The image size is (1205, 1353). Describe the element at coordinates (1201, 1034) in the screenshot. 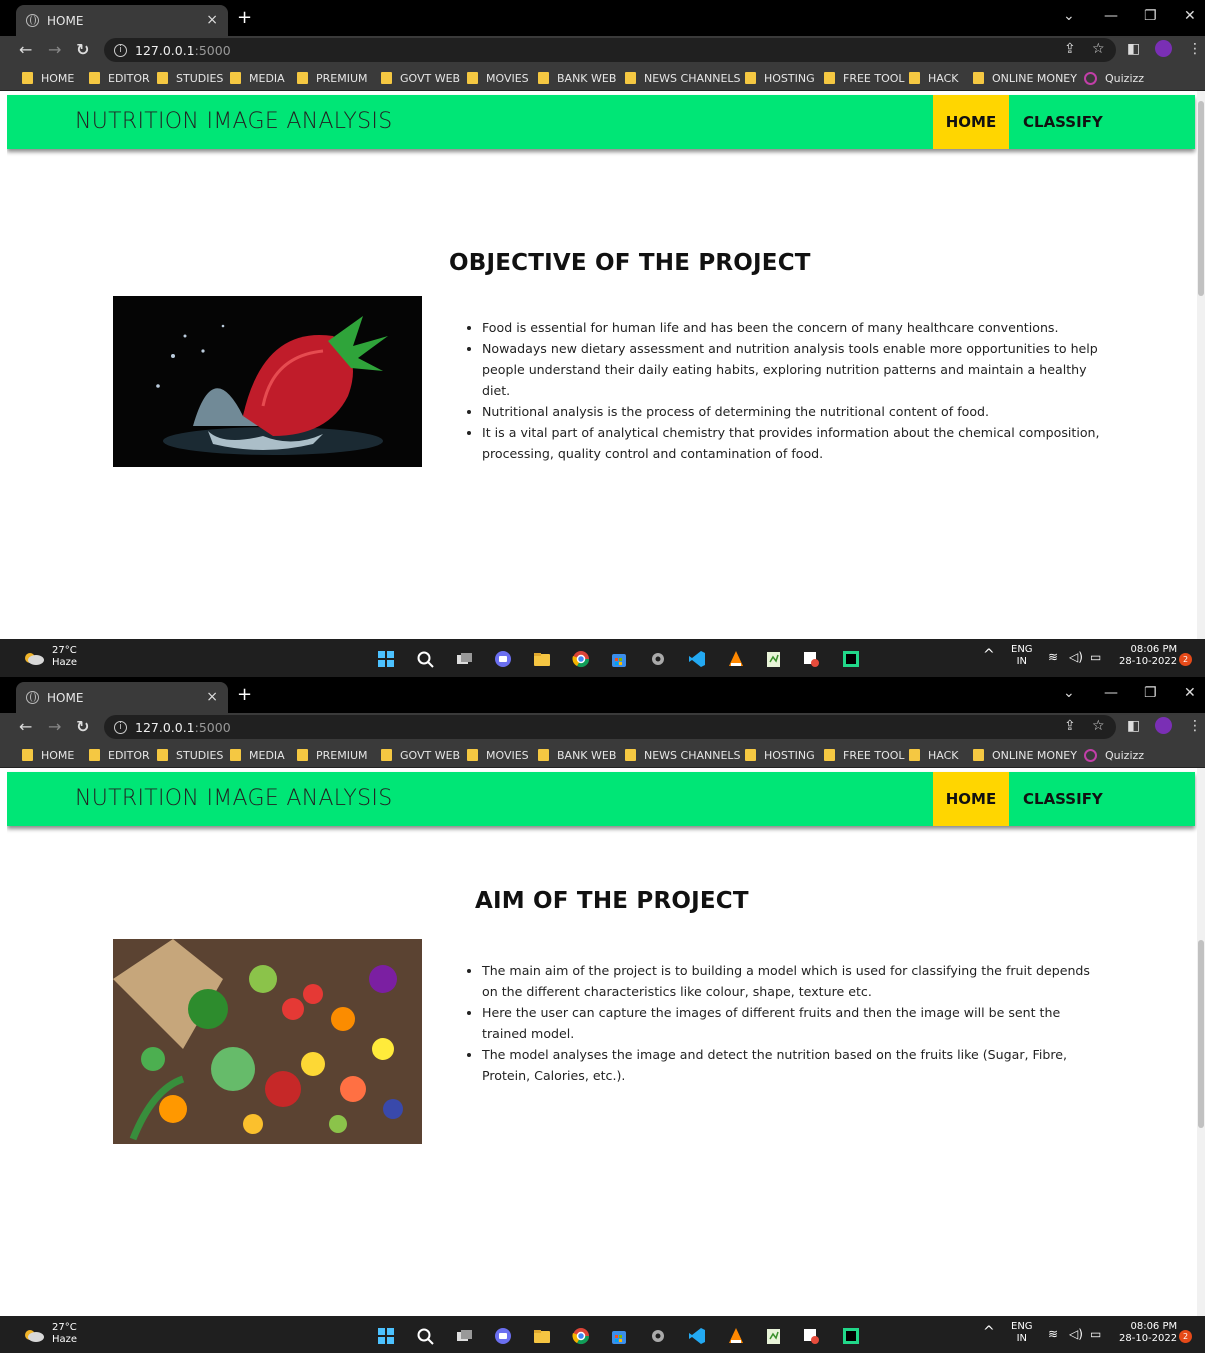

I see `scrollbar-thumb` at that location.